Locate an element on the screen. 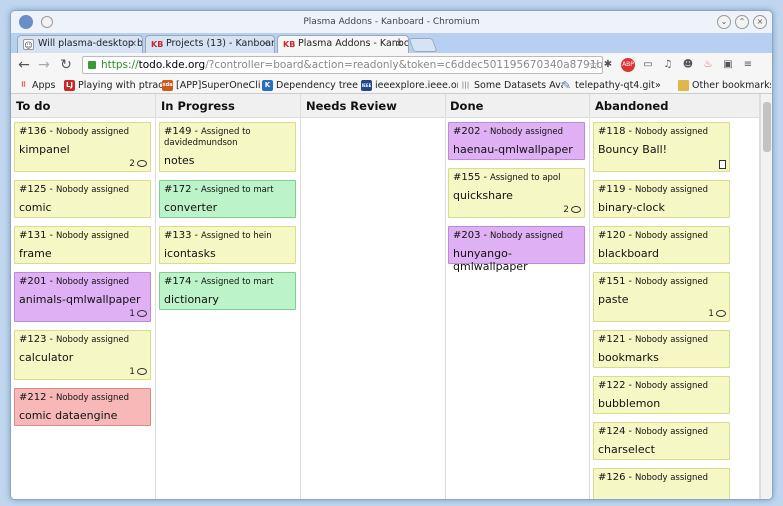 This screenshot has height=506, width=783. puzzle-extension-icon: ✱ is located at coordinates (608, 65).